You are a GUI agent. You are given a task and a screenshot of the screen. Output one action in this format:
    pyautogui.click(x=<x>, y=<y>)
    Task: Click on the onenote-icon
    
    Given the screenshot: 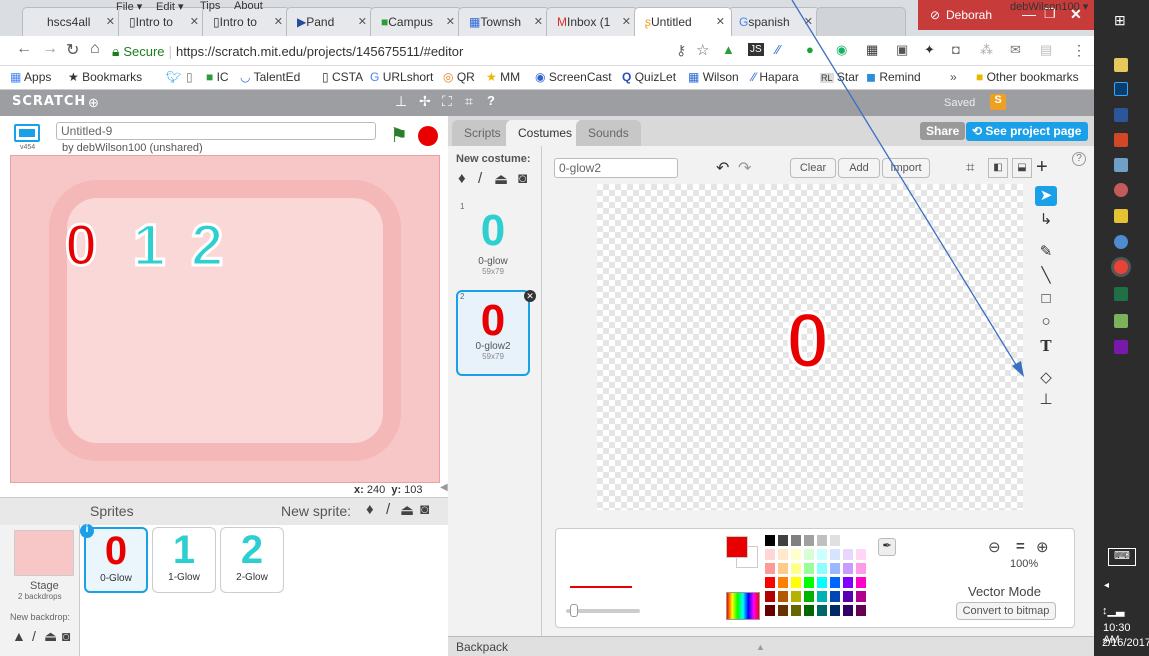 What is the action you would take?
    pyautogui.click(x=1121, y=347)
    